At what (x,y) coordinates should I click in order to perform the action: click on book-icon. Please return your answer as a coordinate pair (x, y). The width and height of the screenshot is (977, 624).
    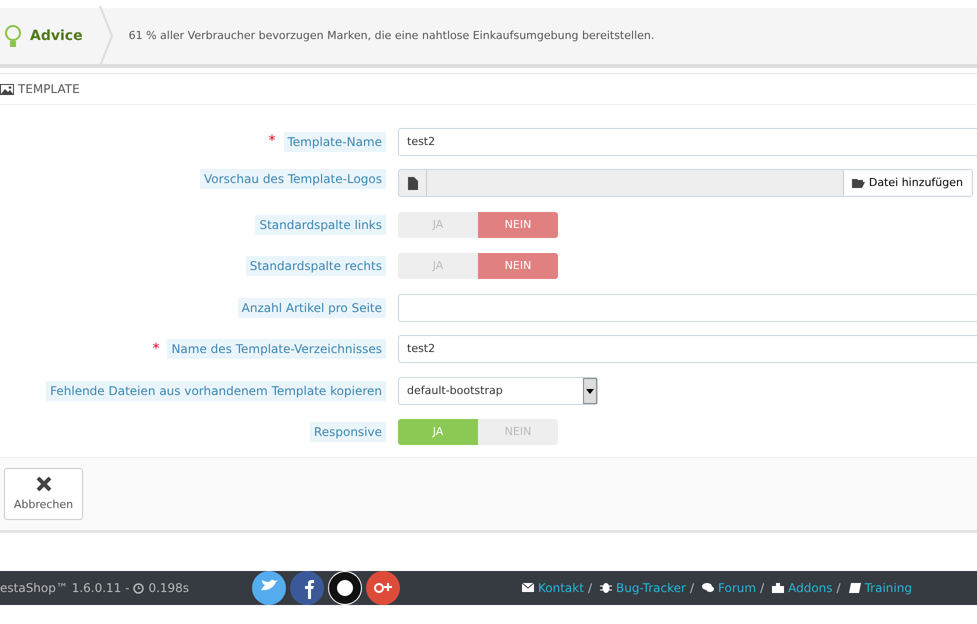
    Looking at the image, I should click on (854, 588).